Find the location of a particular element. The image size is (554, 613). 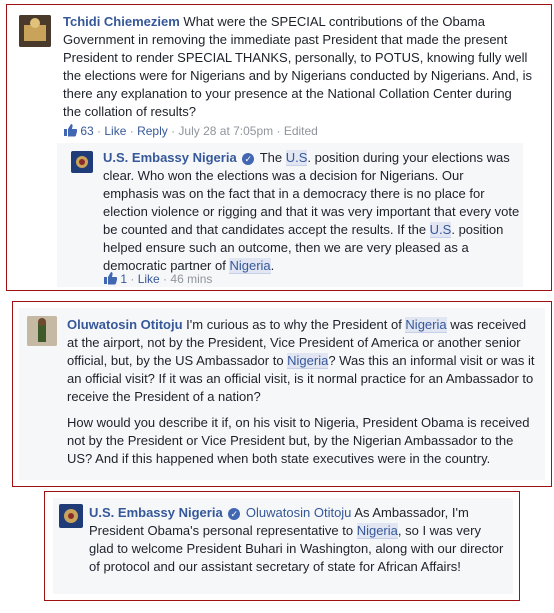

comment-author: Tchidi Chiemeziem is located at coordinates (121, 21).